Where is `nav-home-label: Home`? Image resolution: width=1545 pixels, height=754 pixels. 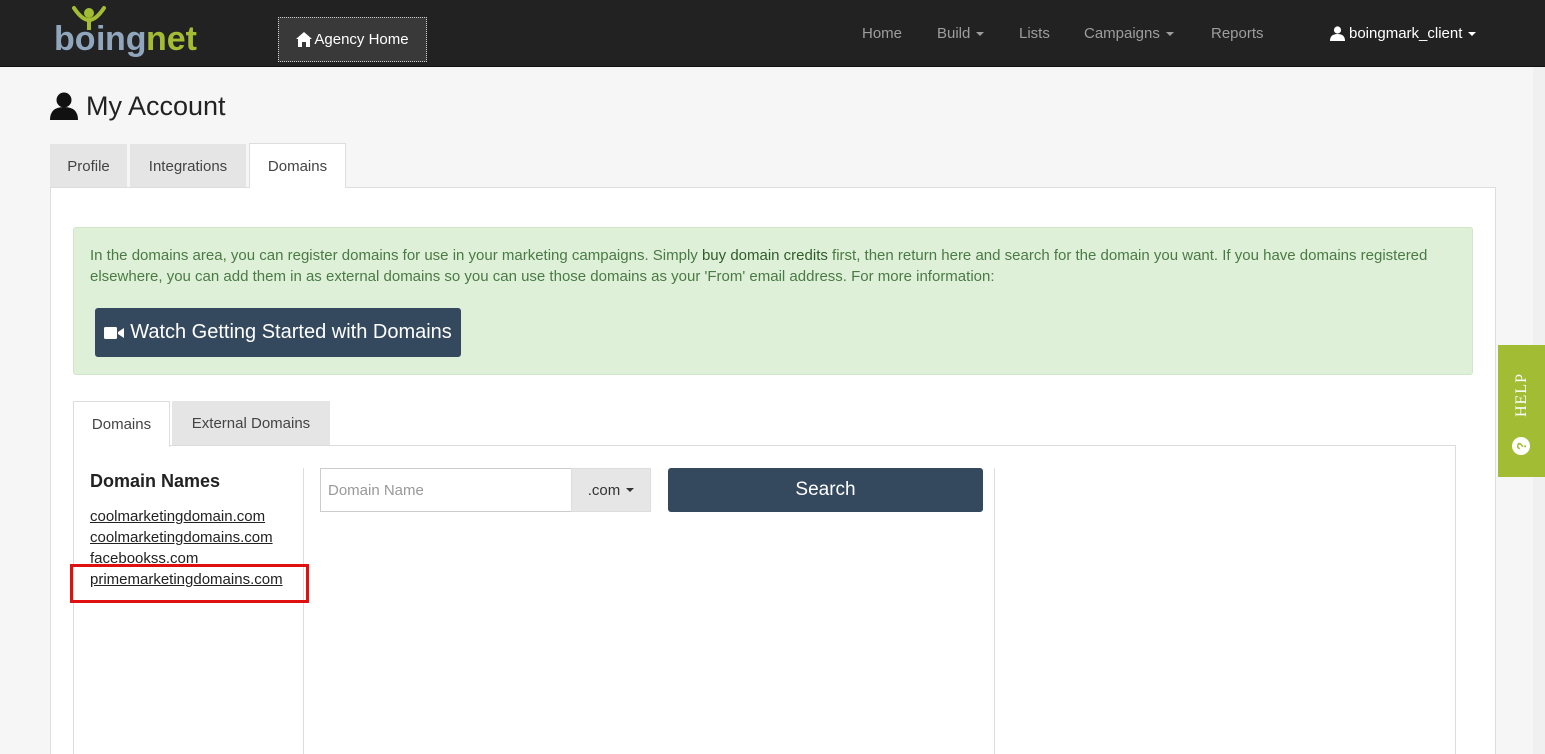 nav-home-label: Home is located at coordinates (882, 33).